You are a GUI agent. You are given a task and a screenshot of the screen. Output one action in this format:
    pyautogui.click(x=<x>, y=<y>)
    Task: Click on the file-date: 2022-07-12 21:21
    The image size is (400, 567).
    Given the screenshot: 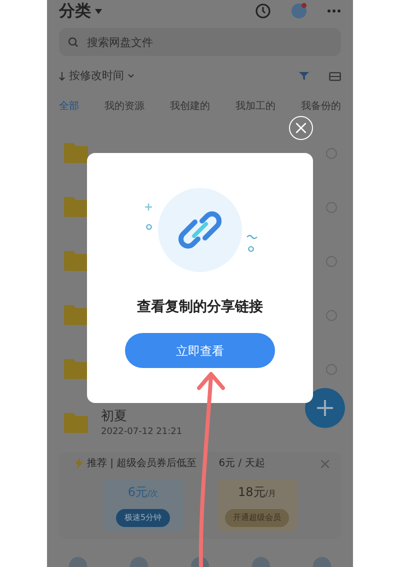 What is the action you would take?
    pyautogui.click(x=141, y=432)
    